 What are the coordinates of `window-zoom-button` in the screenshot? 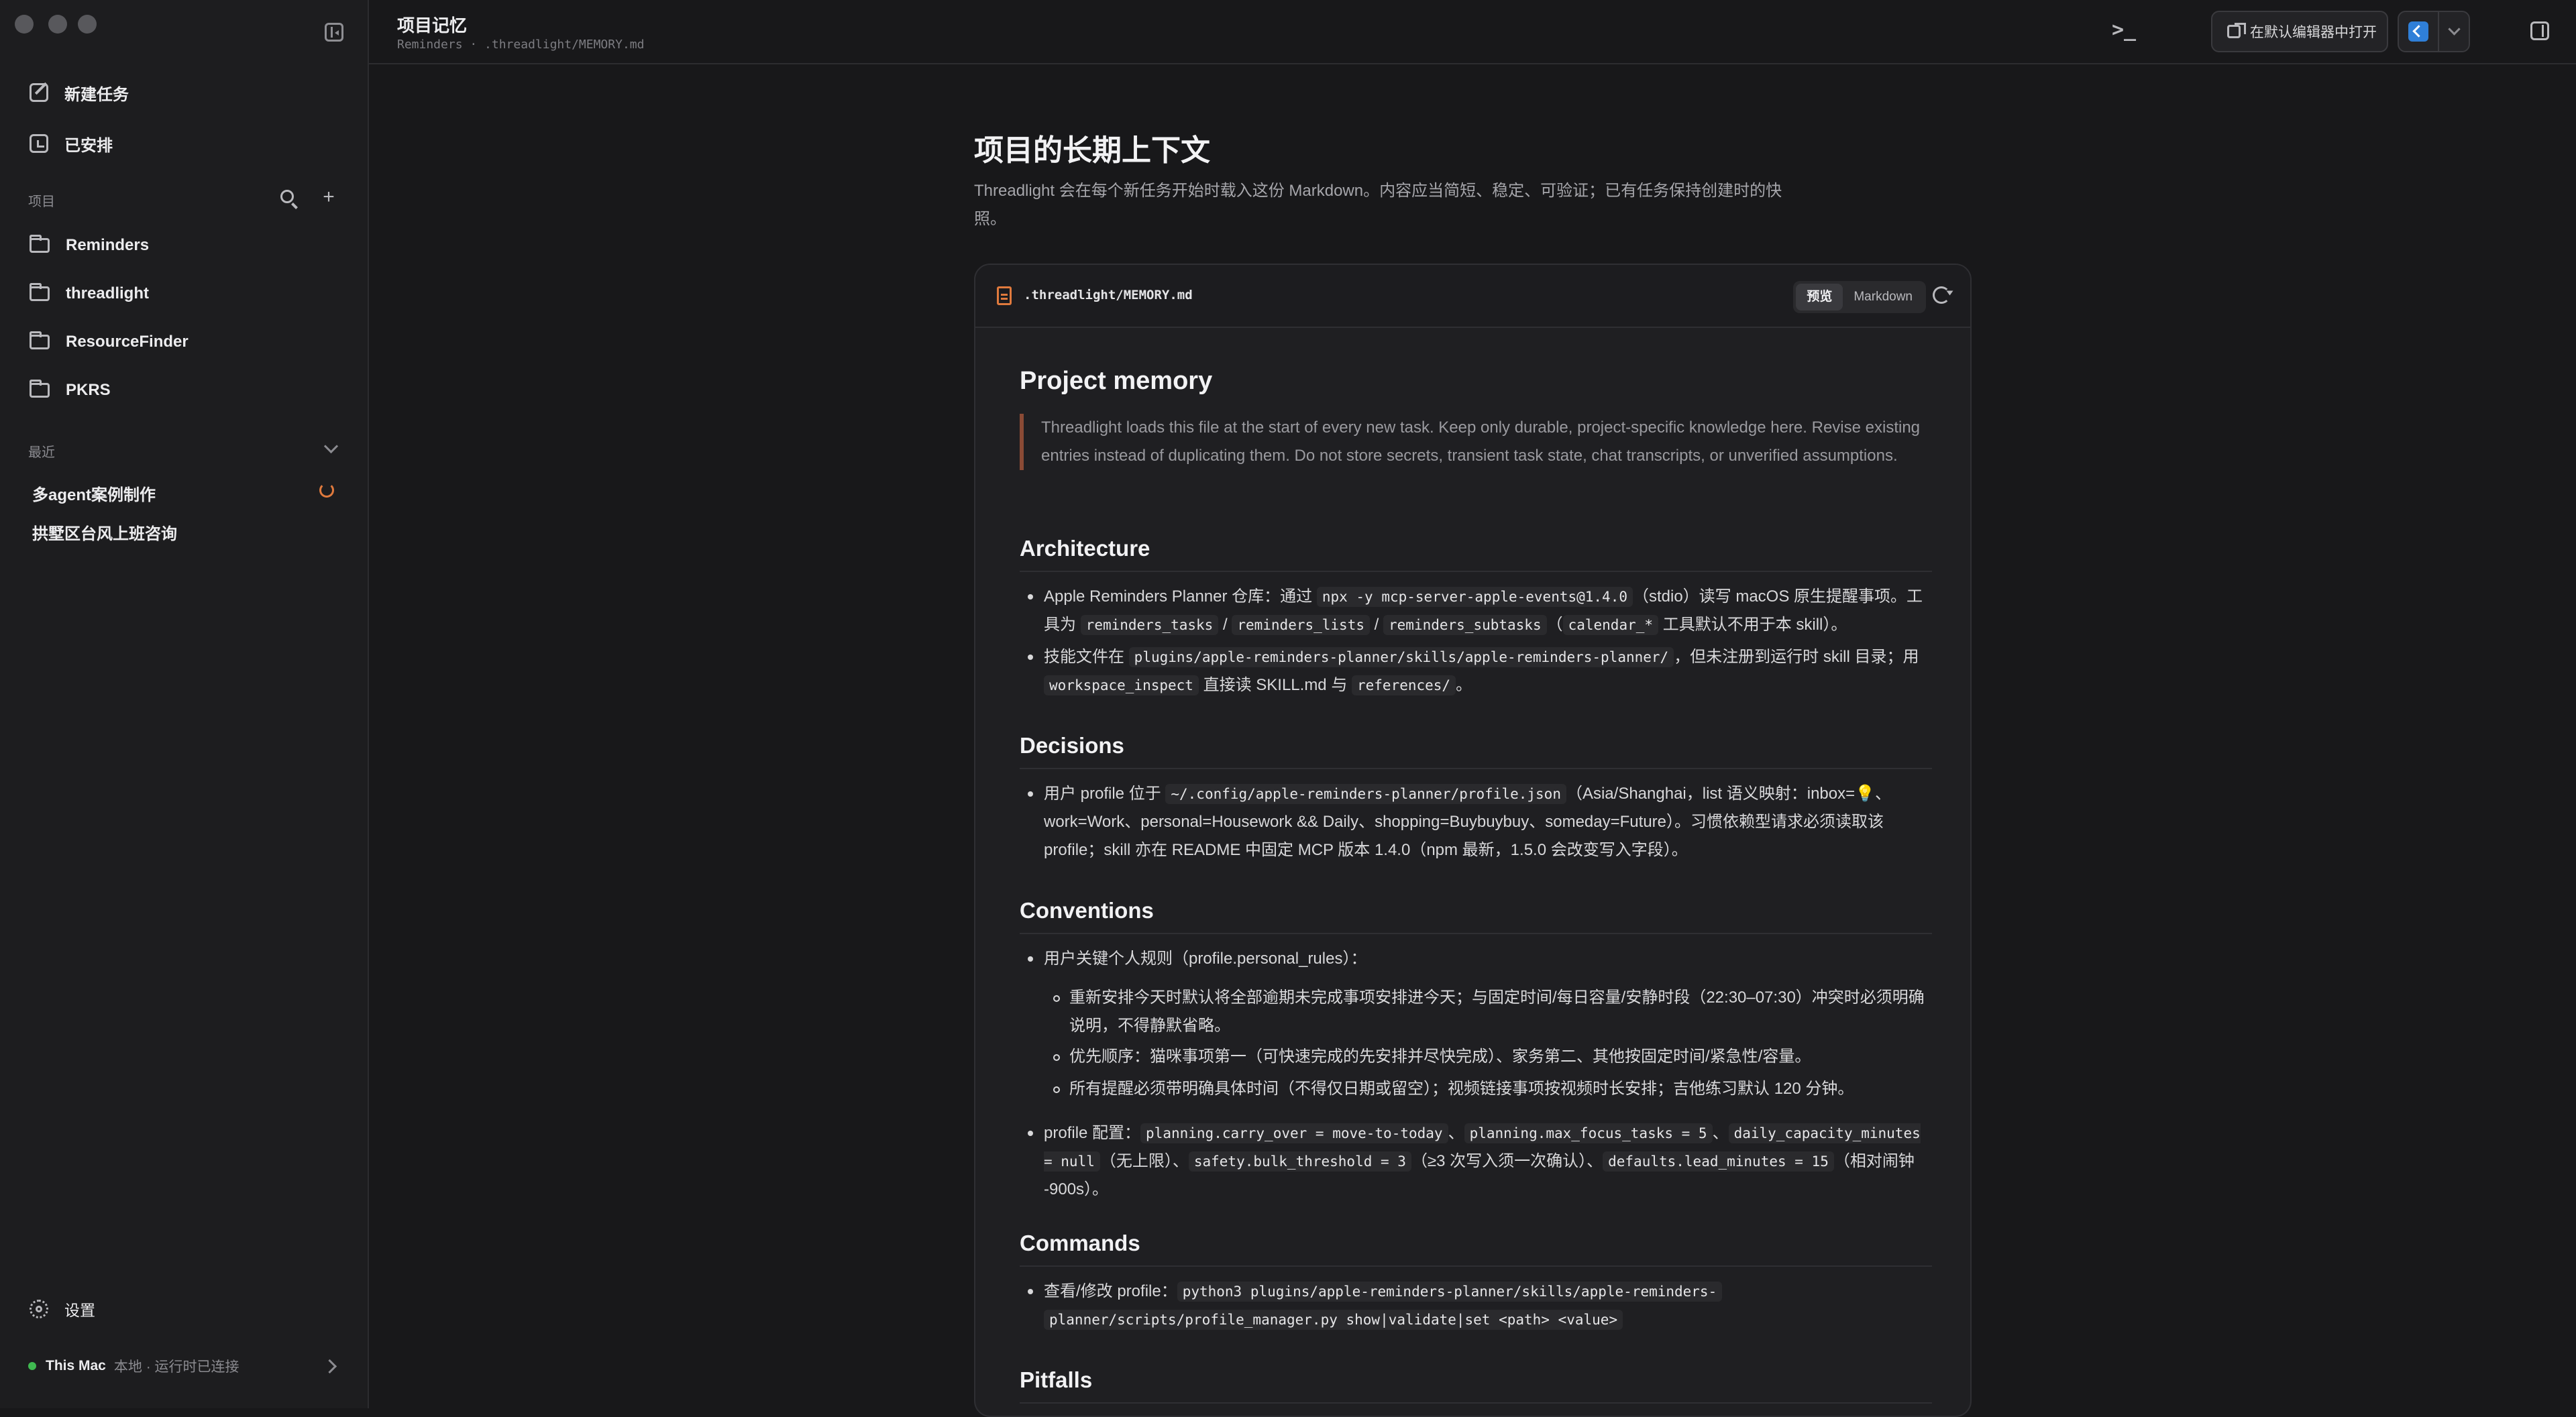 It's located at (87, 24).